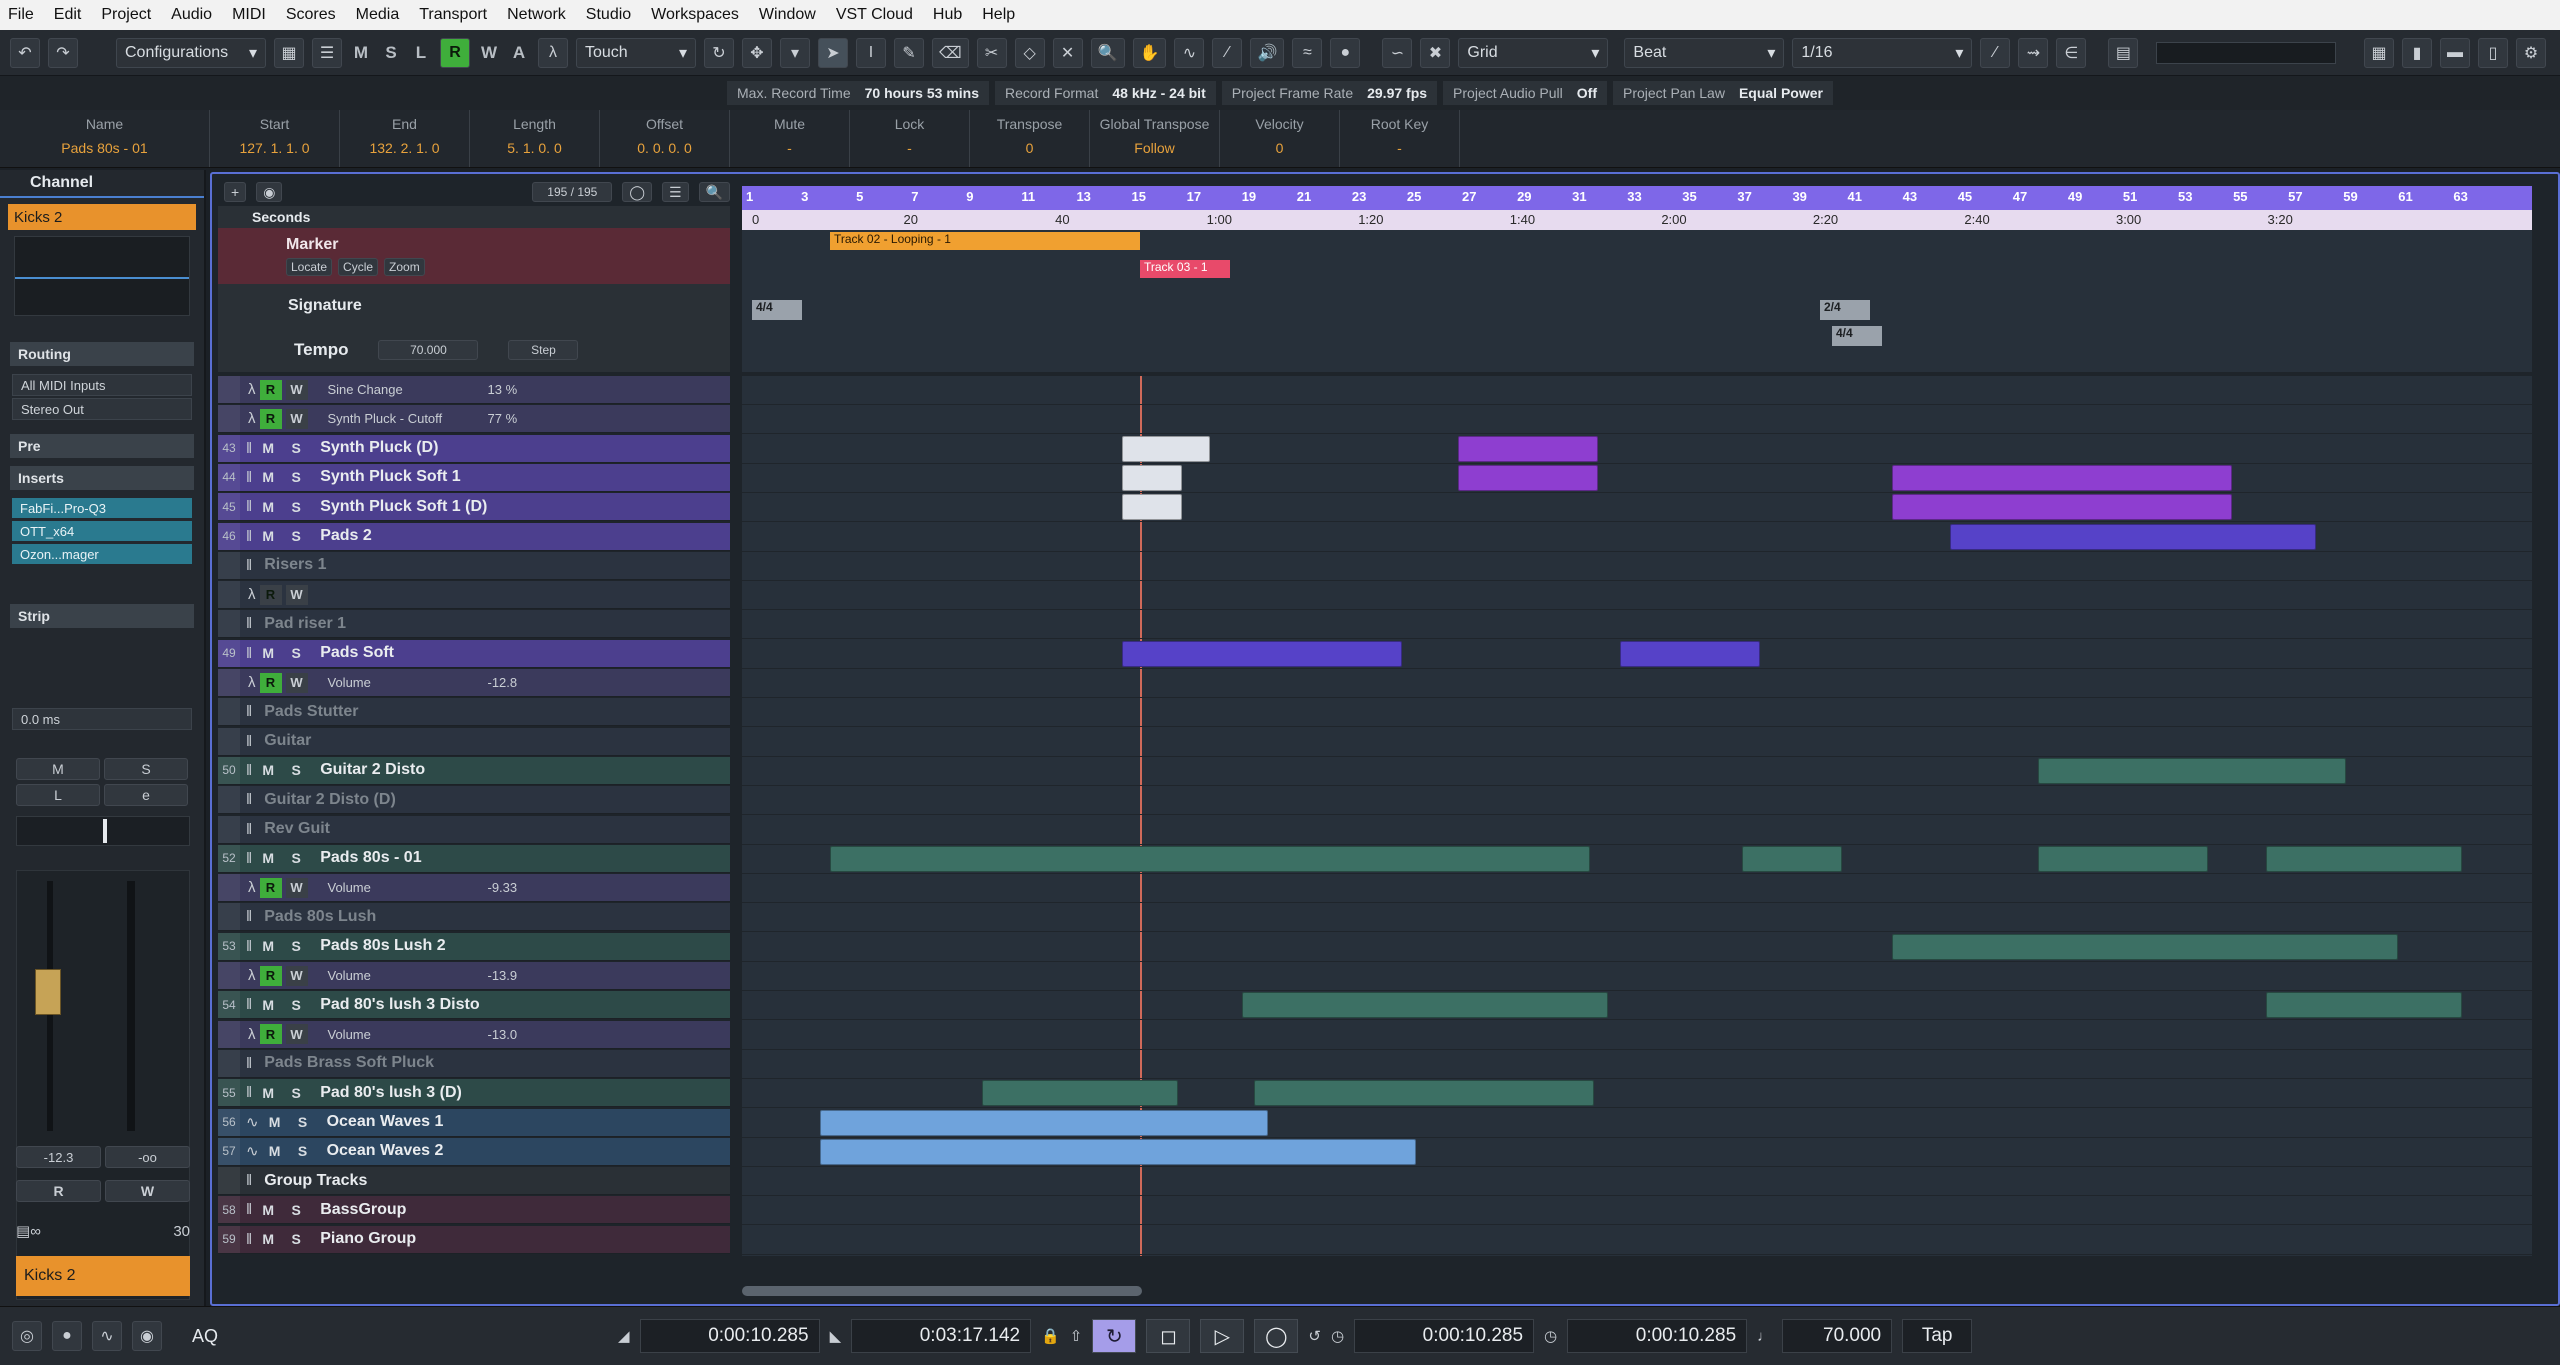 This screenshot has width=2560, height=1365. What do you see at coordinates (146, 769) in the screenshot?
I see `inspector-solo-button: S` at bounding box center [146, 769].